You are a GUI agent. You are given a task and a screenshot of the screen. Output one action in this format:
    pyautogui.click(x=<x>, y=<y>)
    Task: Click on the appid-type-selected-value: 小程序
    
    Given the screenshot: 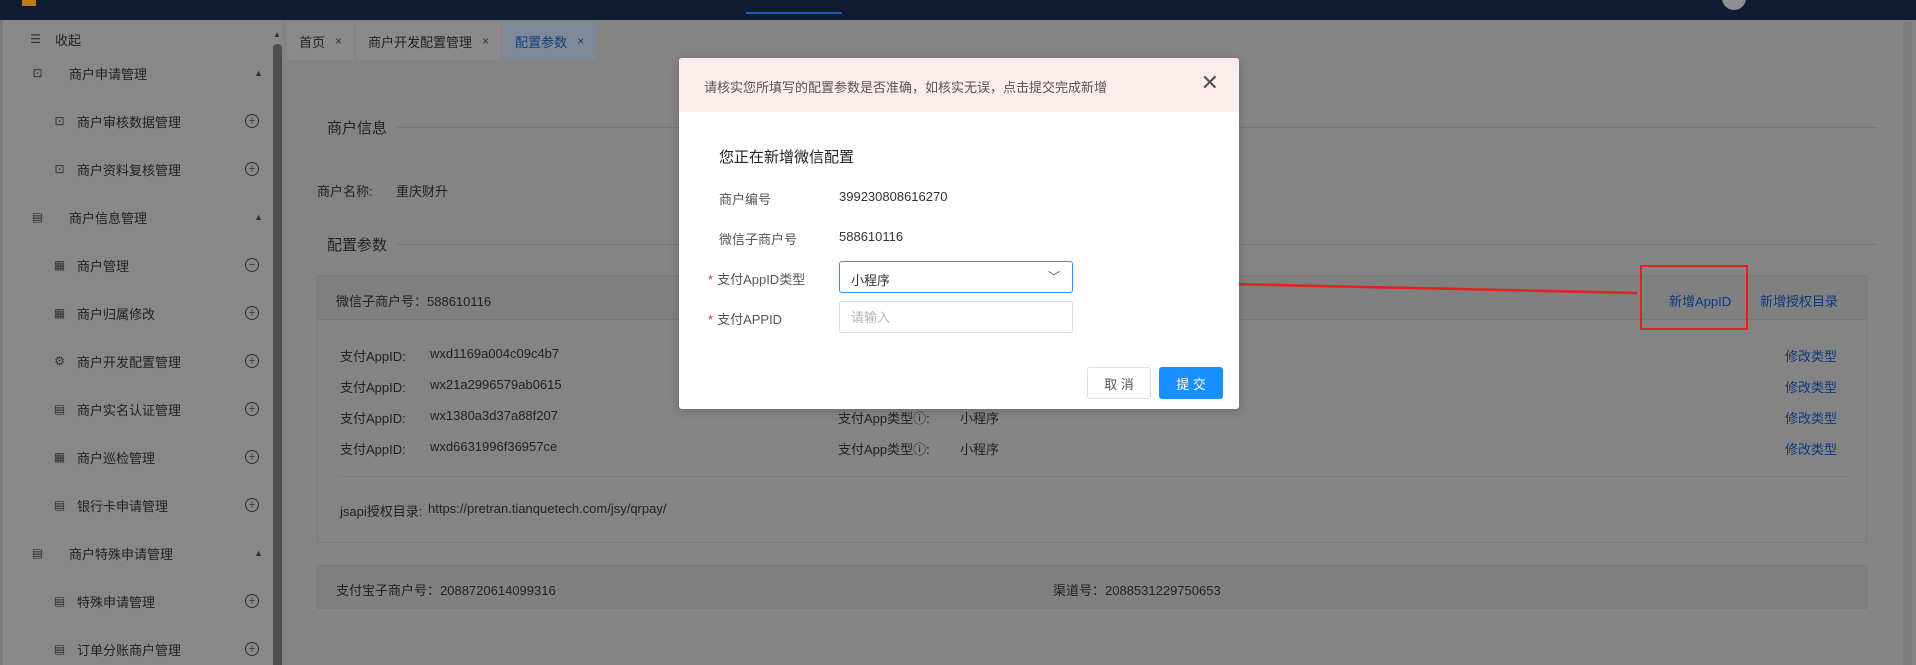 What is the action you would take?
    pyautogui.click(x=871, y=280)
    